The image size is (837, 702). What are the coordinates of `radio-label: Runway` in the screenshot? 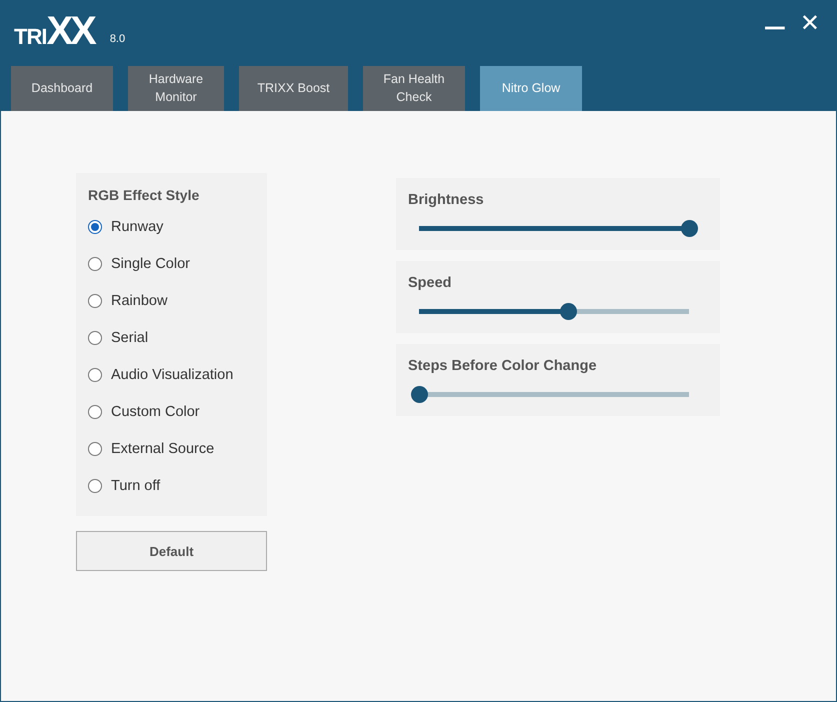 It's located at (137, 226).